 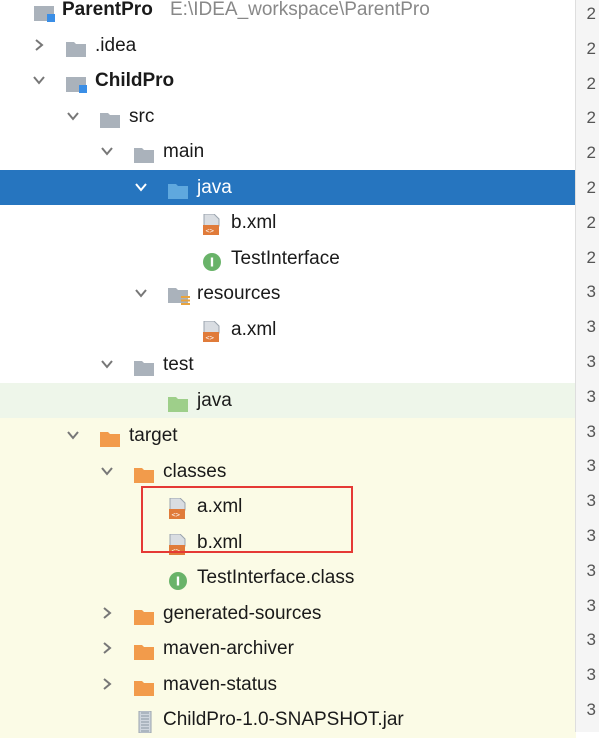 What do you see at coordinates (214, 187) in the screenshot?
I see `tree-label-java-main: java` at bounding box center [214, 187].